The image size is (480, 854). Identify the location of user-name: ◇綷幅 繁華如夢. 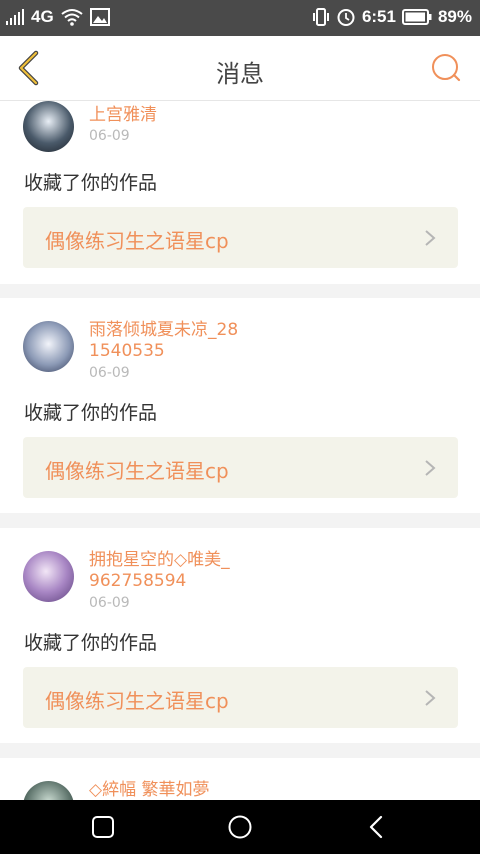
(239, 790).